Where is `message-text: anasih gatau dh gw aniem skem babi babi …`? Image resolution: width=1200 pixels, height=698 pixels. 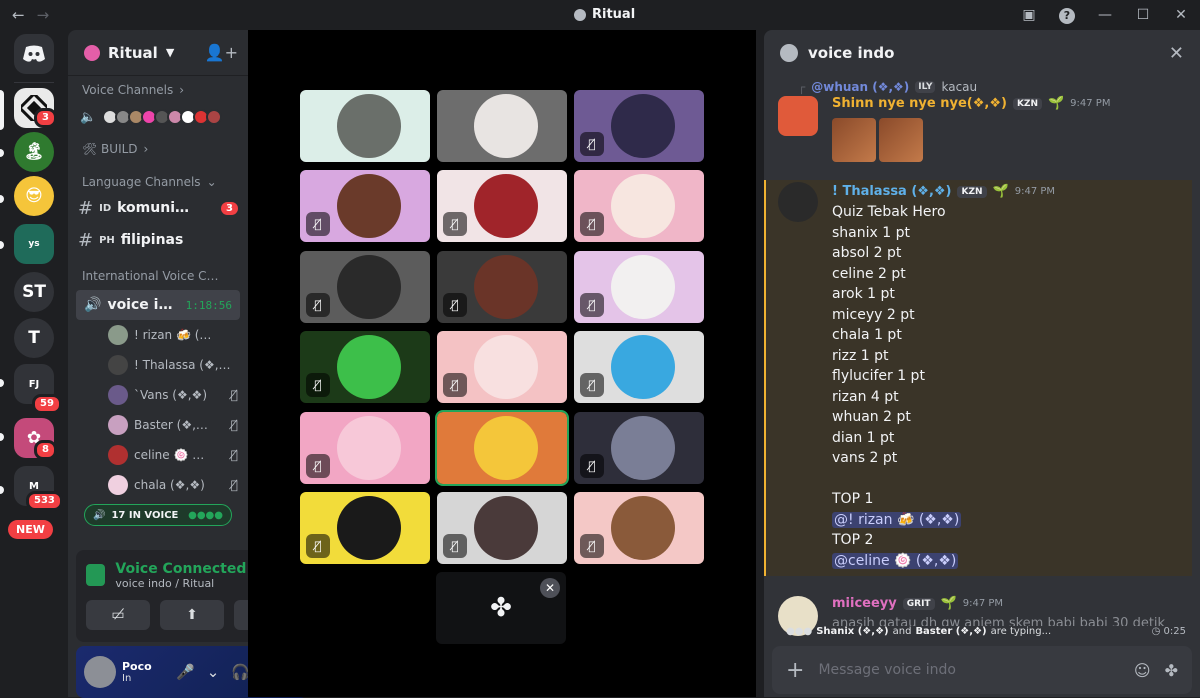 message-text: anasih gatau dh gw aniem skem babi babi … is located at coordinates (999, 621).